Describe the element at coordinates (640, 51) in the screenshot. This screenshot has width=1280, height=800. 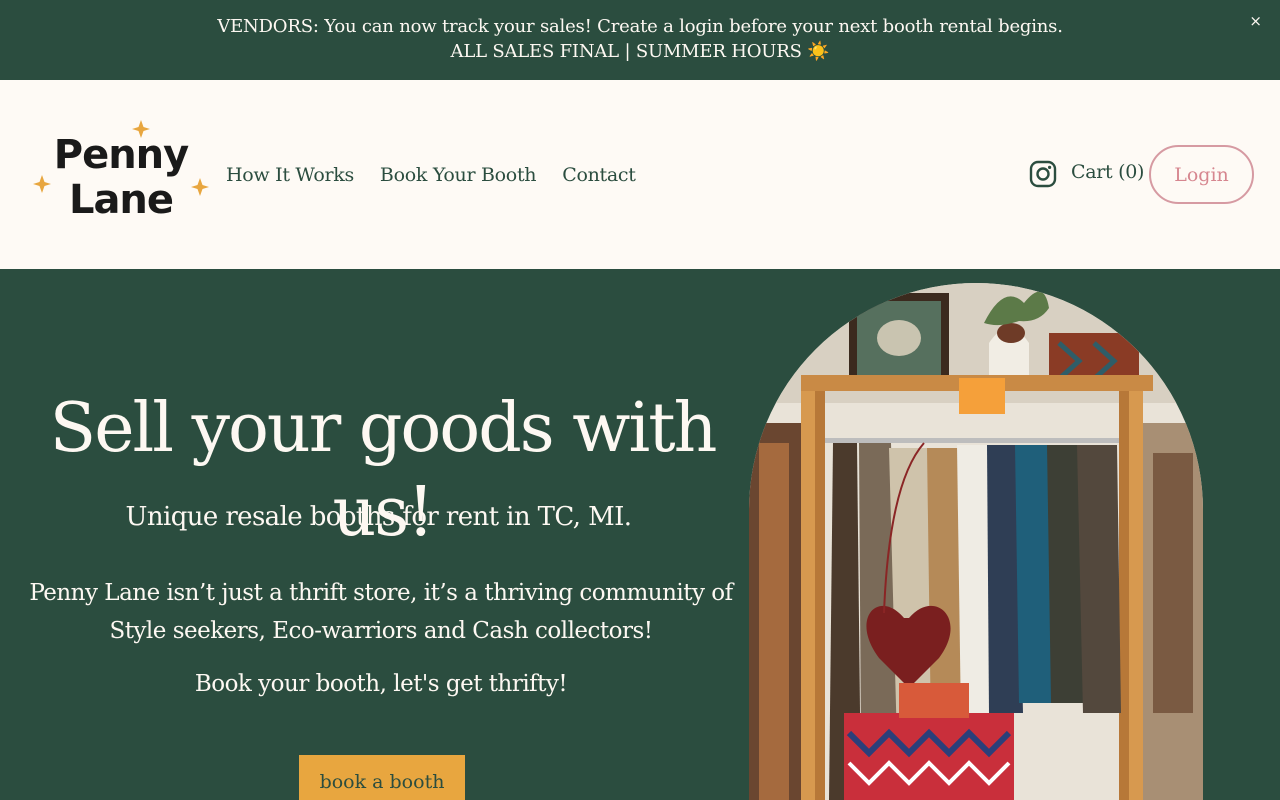
I see `announcement-line-2: ALL SALES FINAL | SUMMER HOURS ☀️` at that location.